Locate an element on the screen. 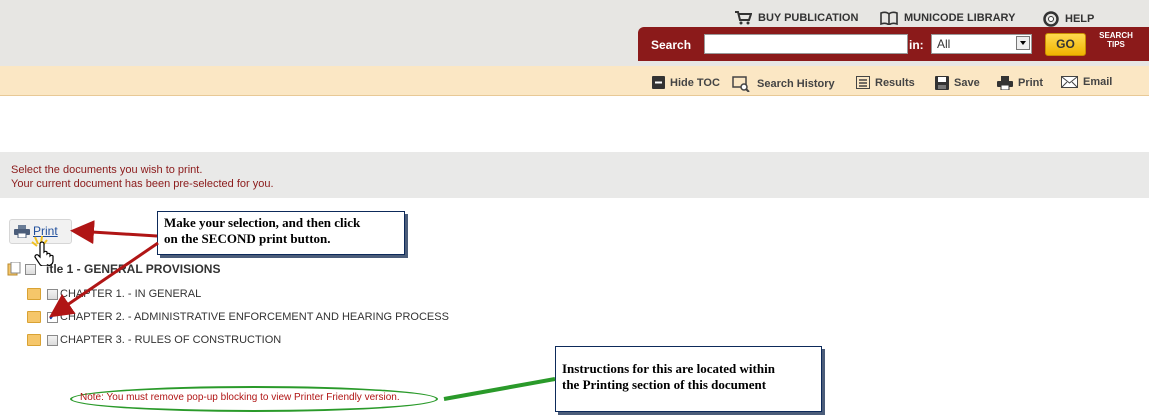 This screenshot has height=418, width=1149. arrow-to-checkbox is located at coordinates (104, 279).